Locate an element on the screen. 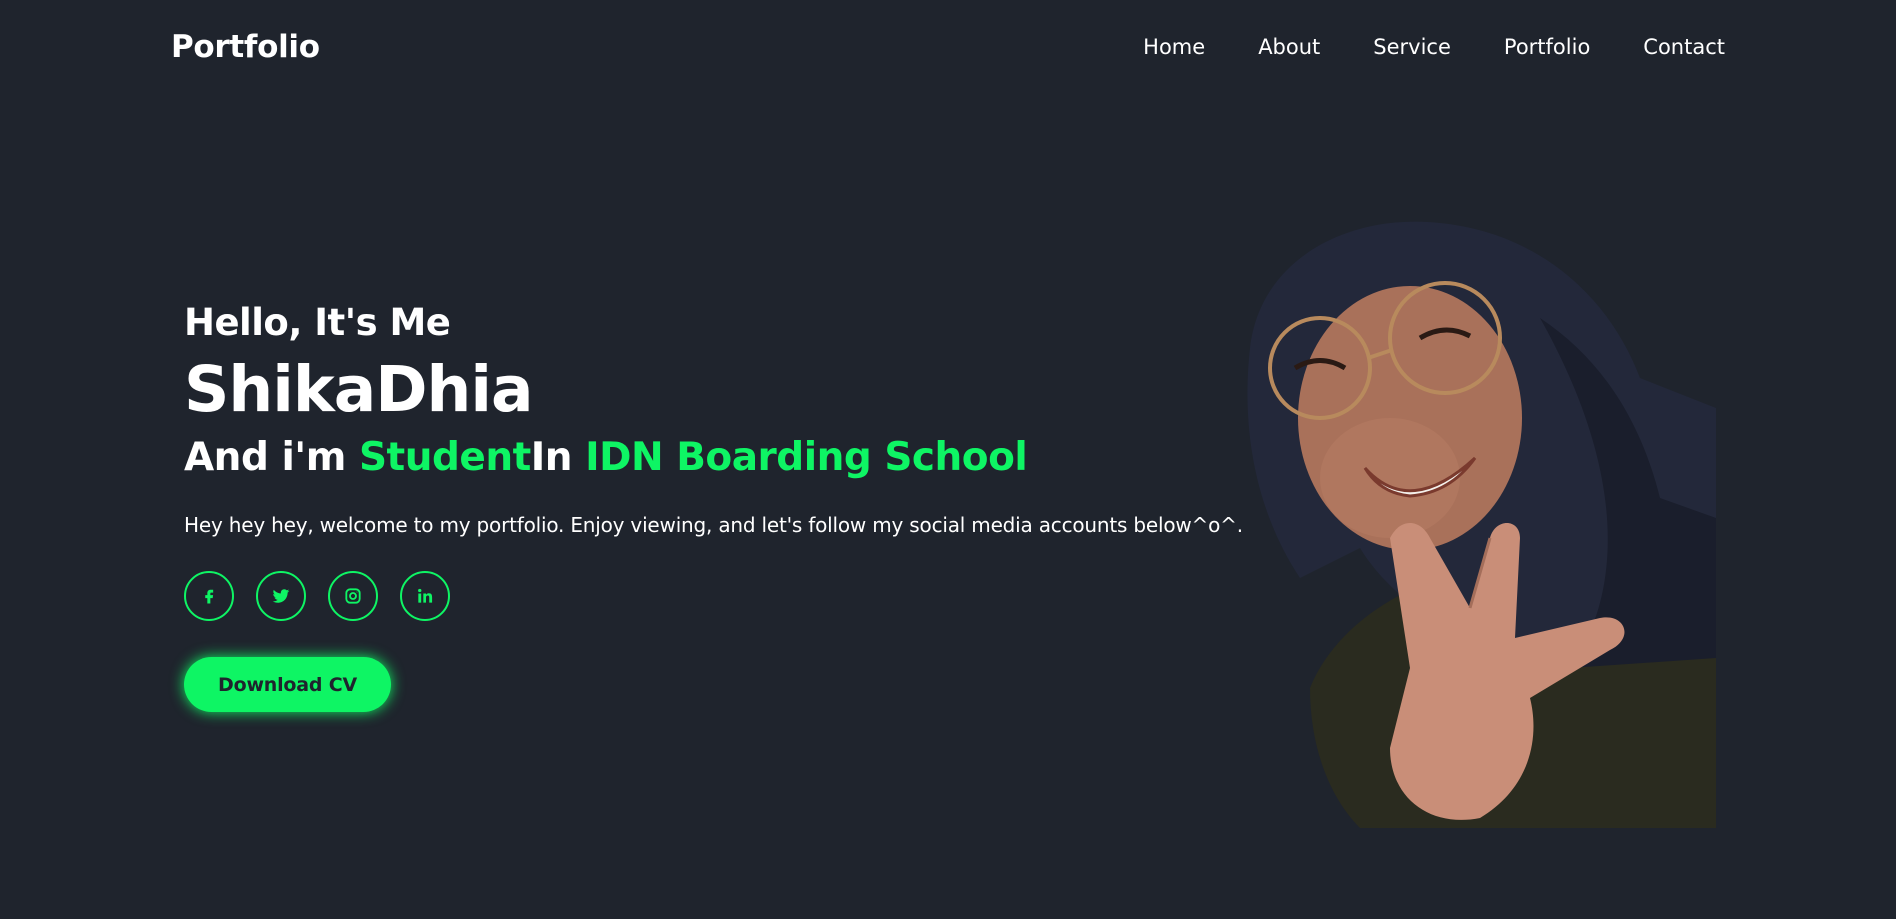 This screenshot has height=919, width=1896. facebook-link is located at coordinates (209, 596).